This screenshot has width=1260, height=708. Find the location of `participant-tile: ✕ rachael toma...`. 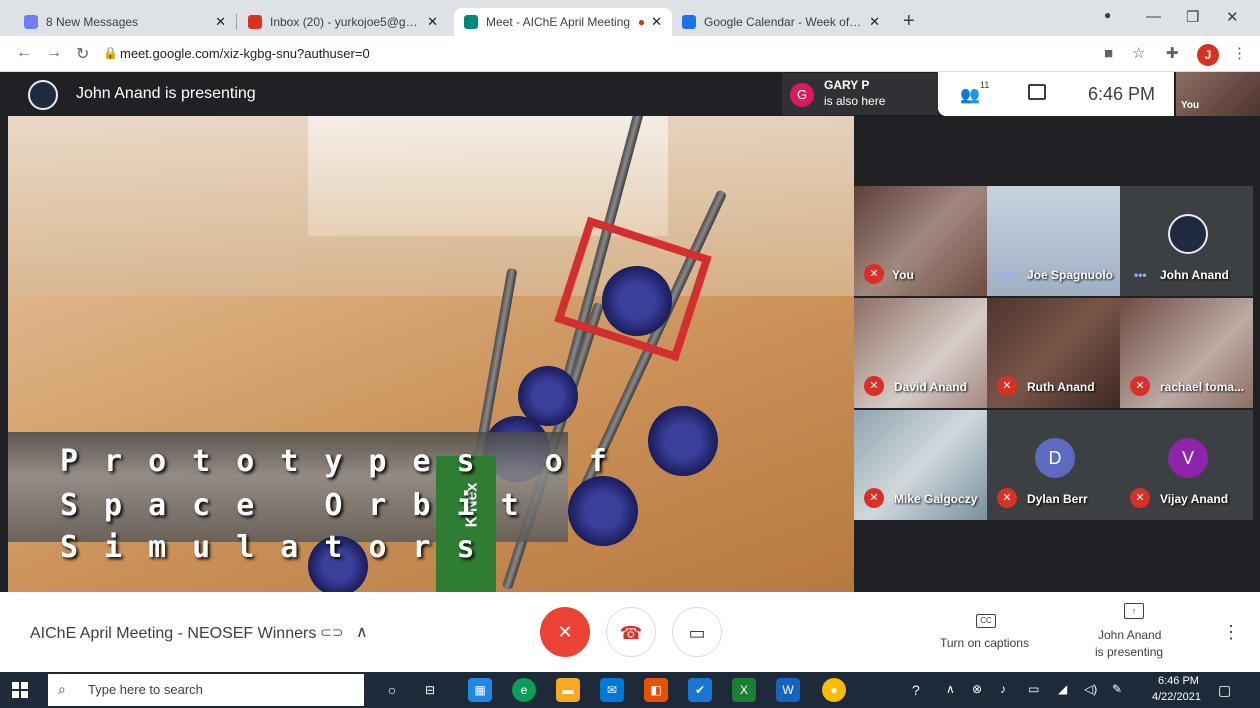

participant-tile: ✕ rachael toma... is located at coordinates (1186, 353).